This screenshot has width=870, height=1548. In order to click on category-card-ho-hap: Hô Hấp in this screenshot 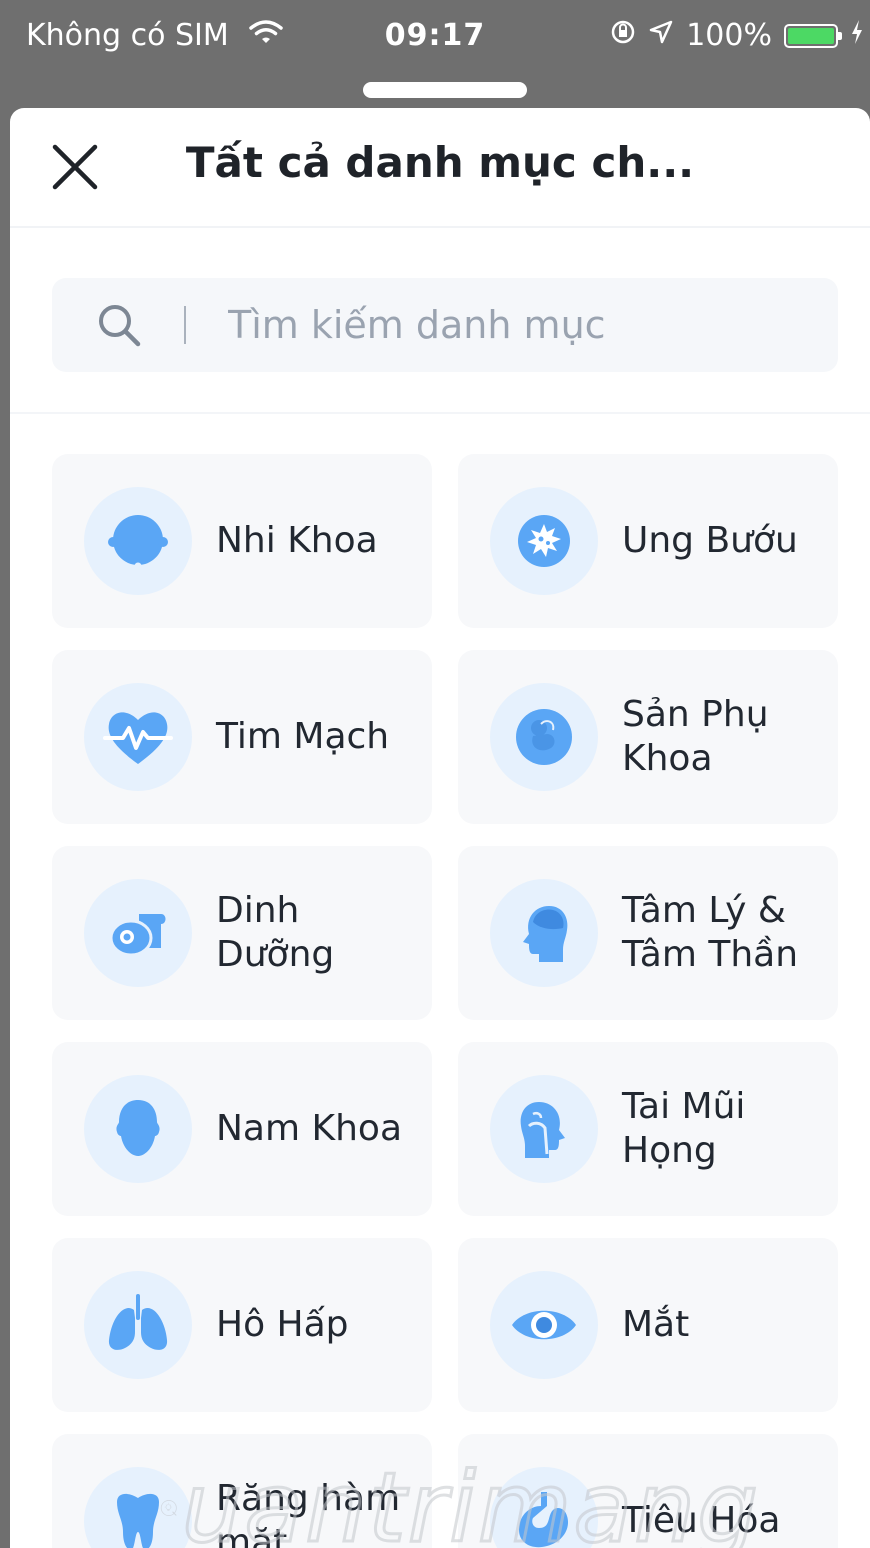, I will do `click(242, 1325)`.